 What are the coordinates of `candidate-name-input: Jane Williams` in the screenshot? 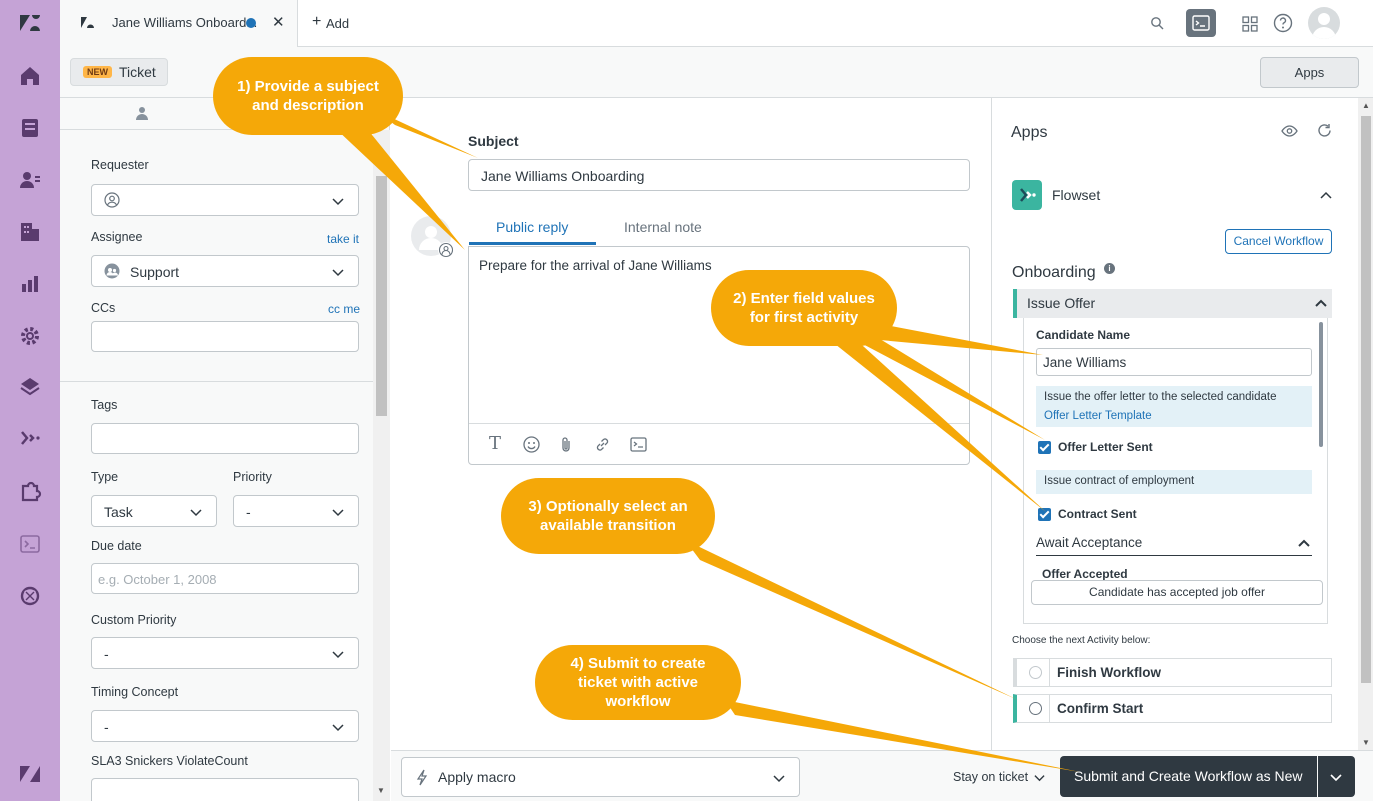 It's located at (1174, 362).